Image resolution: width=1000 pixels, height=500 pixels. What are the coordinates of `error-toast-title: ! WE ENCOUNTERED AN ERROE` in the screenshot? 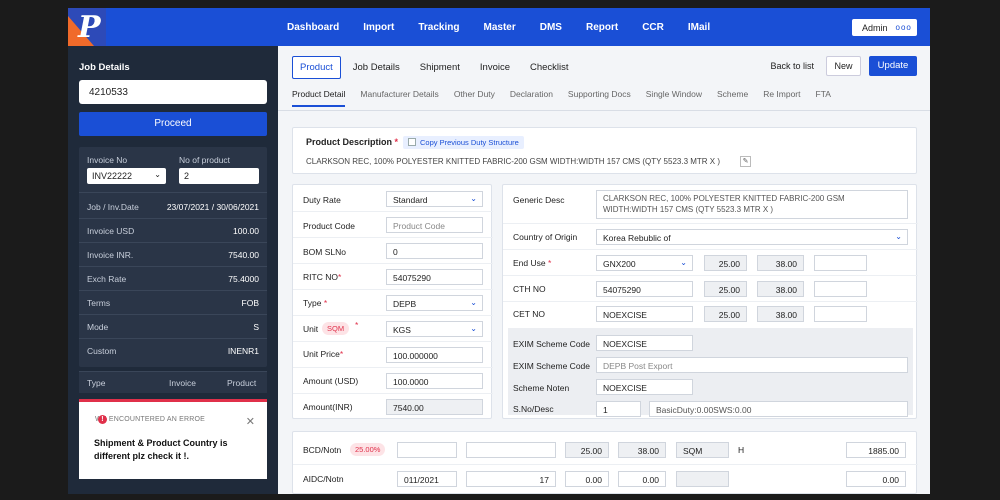 It's located at (150, 419).